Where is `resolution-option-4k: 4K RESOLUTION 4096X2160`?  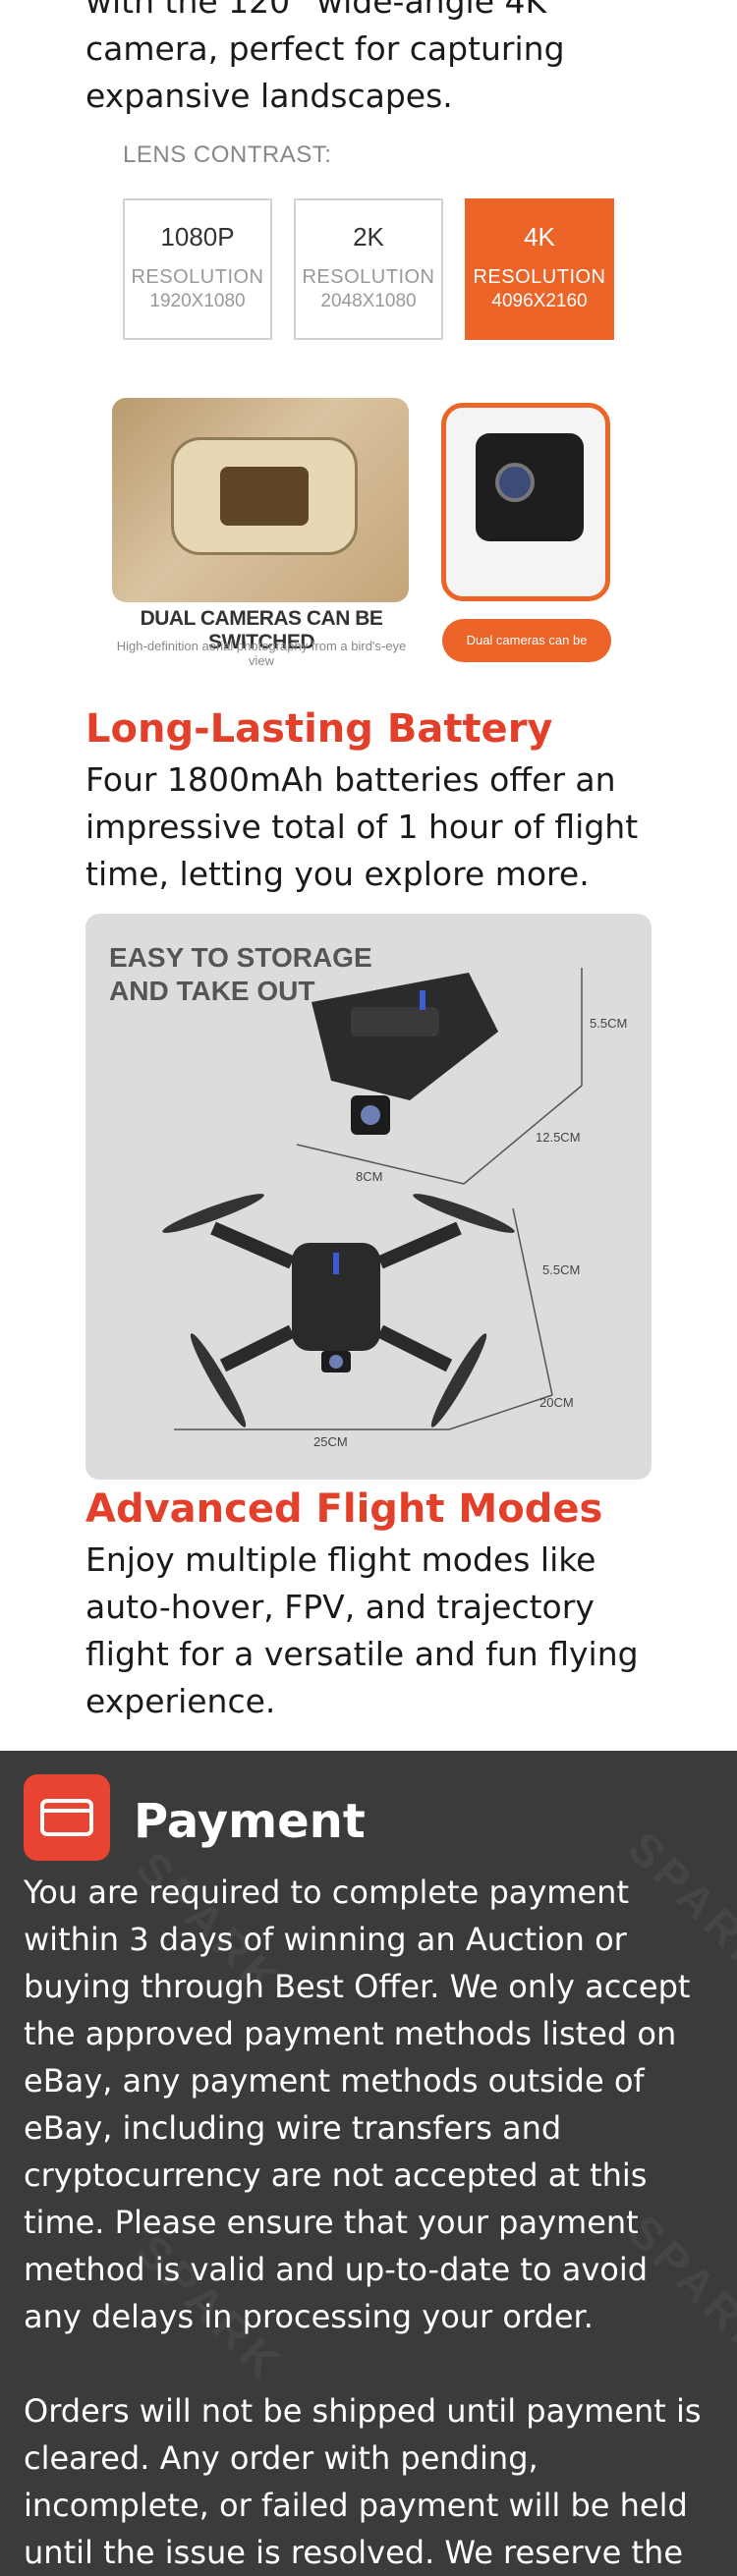
resolution-option-4k: 4K RESOLUTION 4096X2160 is located at coordinates (539, 269).